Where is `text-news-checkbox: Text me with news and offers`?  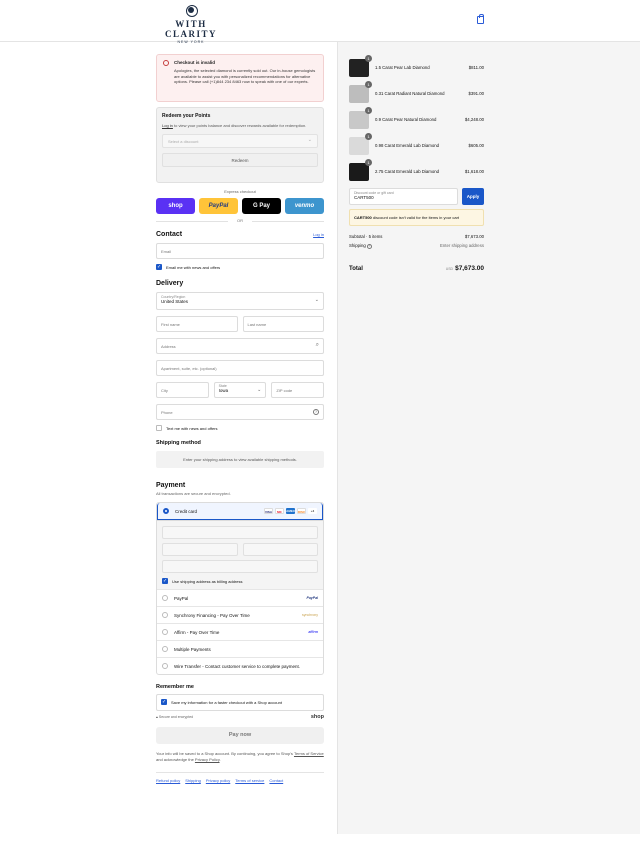 text-news-checkbox: Text me with news and offers is located at coordinates (240, 428).